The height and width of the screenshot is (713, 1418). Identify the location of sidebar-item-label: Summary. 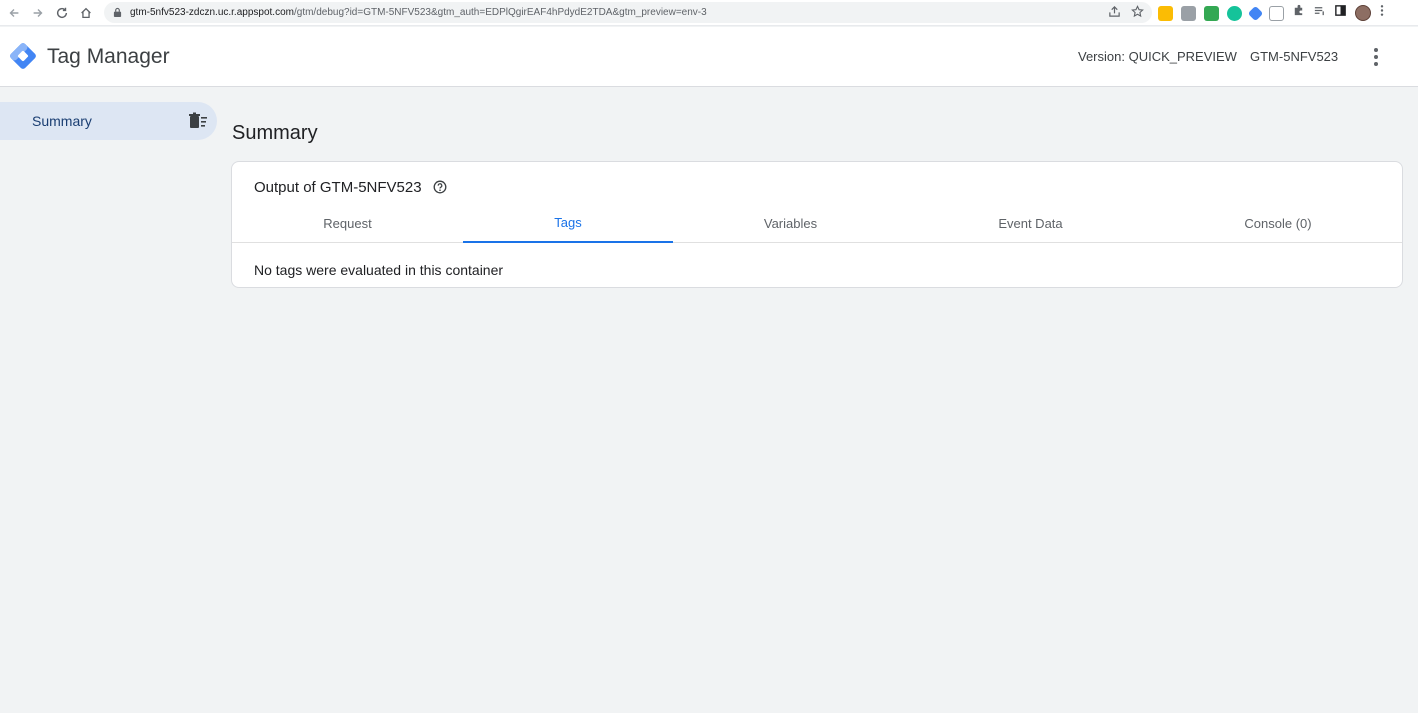
(62, 121).